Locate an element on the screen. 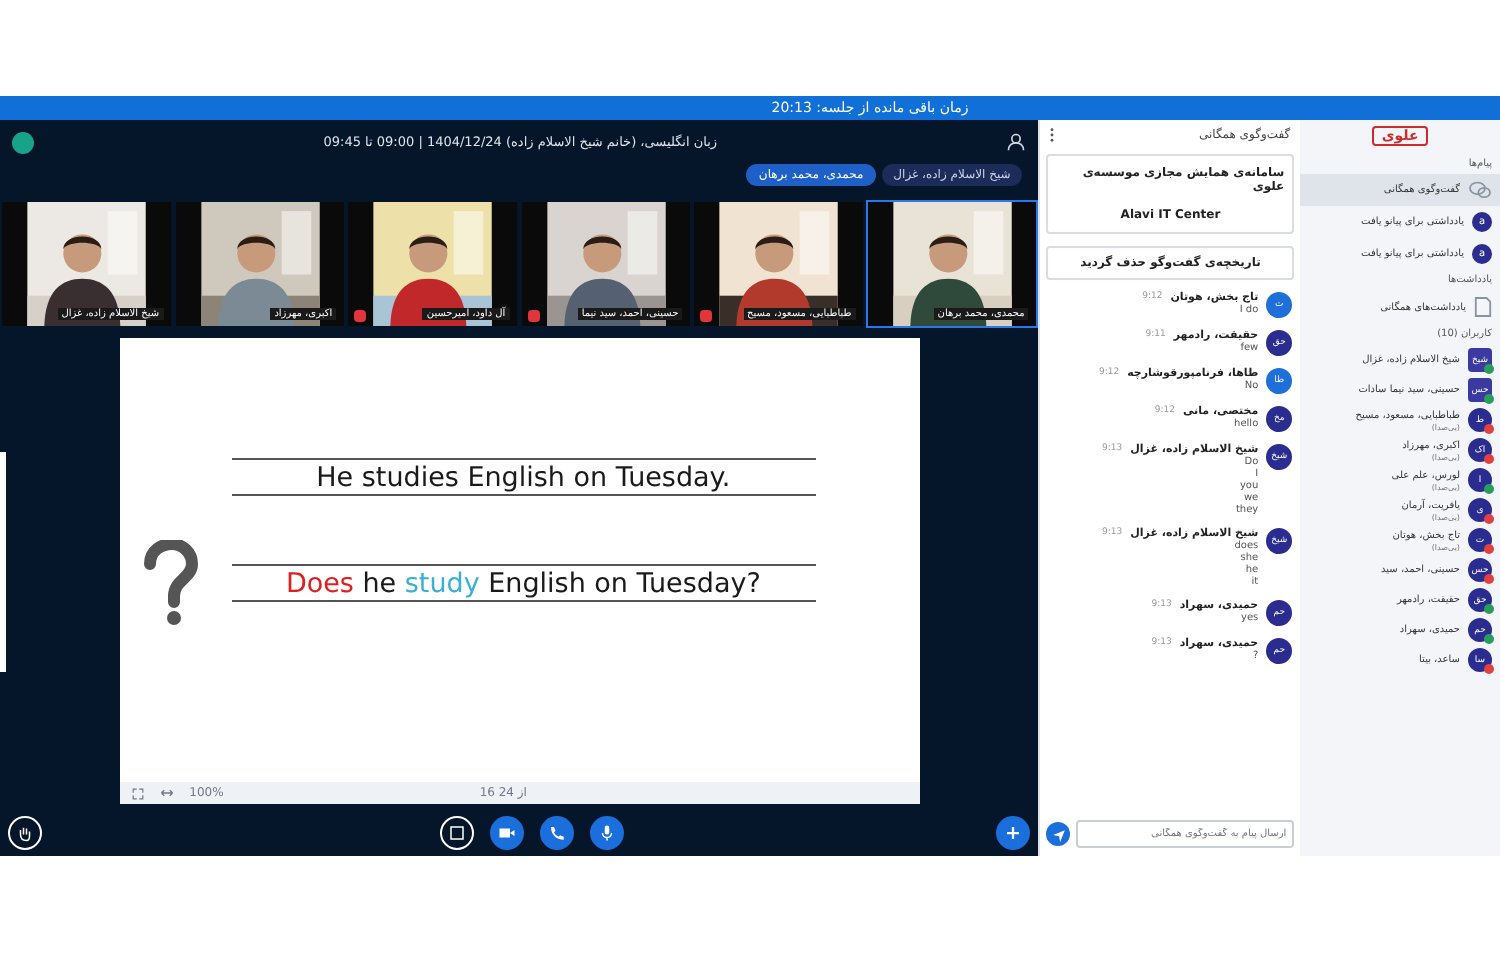 The width and height of the screenshot is (1500, 960). square-icon is located at coordinates (456, 832).